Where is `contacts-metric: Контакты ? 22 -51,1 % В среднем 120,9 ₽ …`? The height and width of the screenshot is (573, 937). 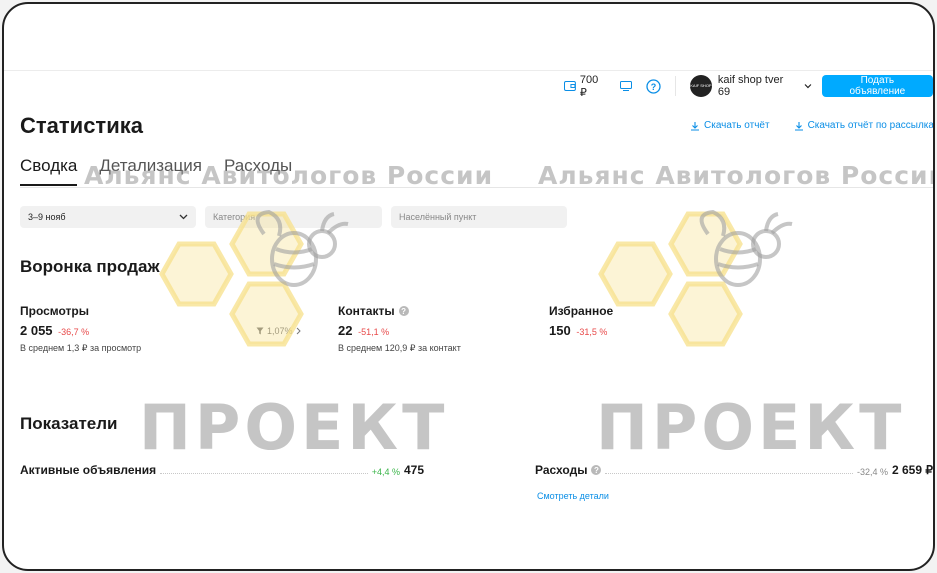
contacts-metric: Контакты ? 22 -51,1 % В среднем 120,9 ₽ … is located at coordinates (399, 329).